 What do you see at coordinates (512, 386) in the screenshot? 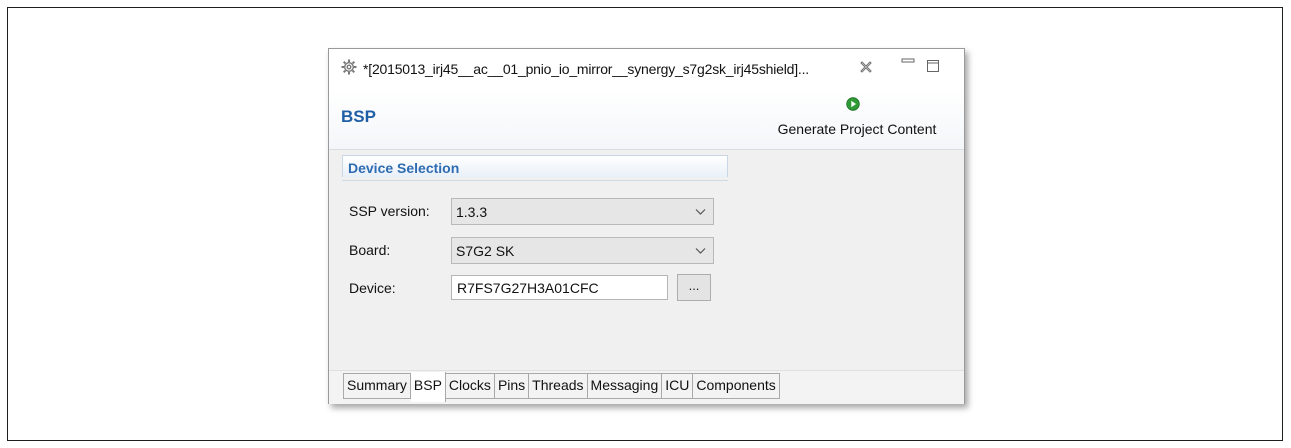
I see `tab-pins: Pins` at bounding box center [512, 386].